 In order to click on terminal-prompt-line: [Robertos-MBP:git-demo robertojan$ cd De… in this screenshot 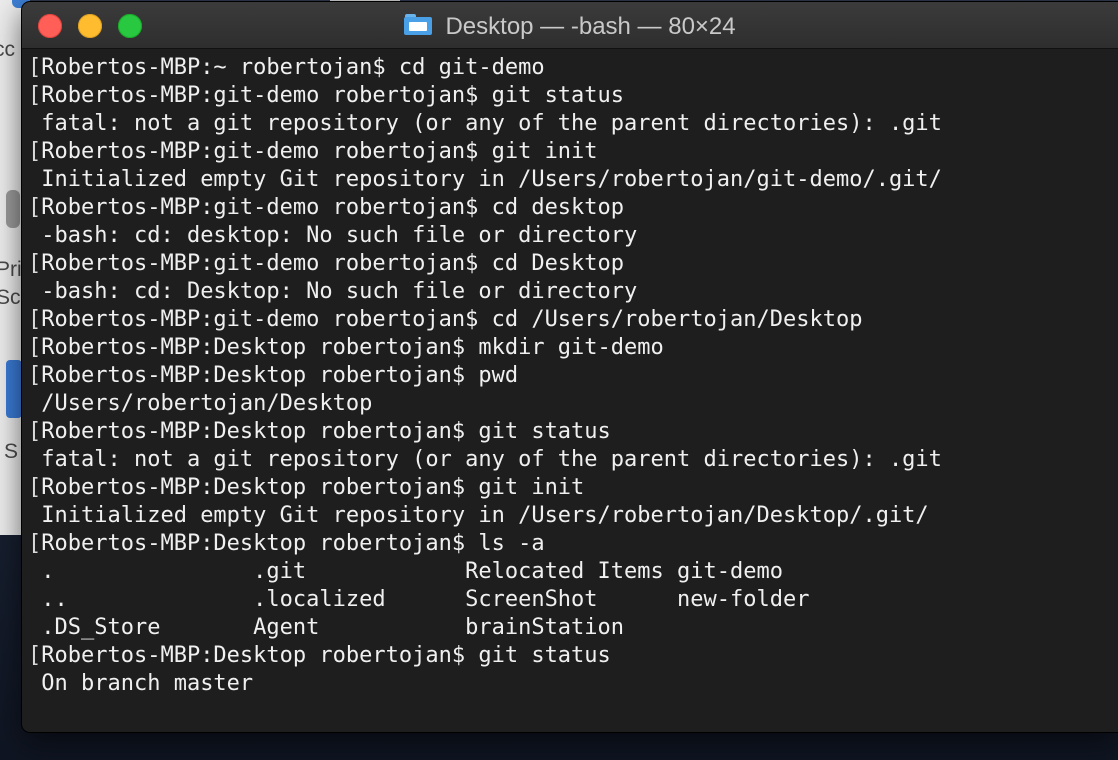, I will do `click(573, 264)`.